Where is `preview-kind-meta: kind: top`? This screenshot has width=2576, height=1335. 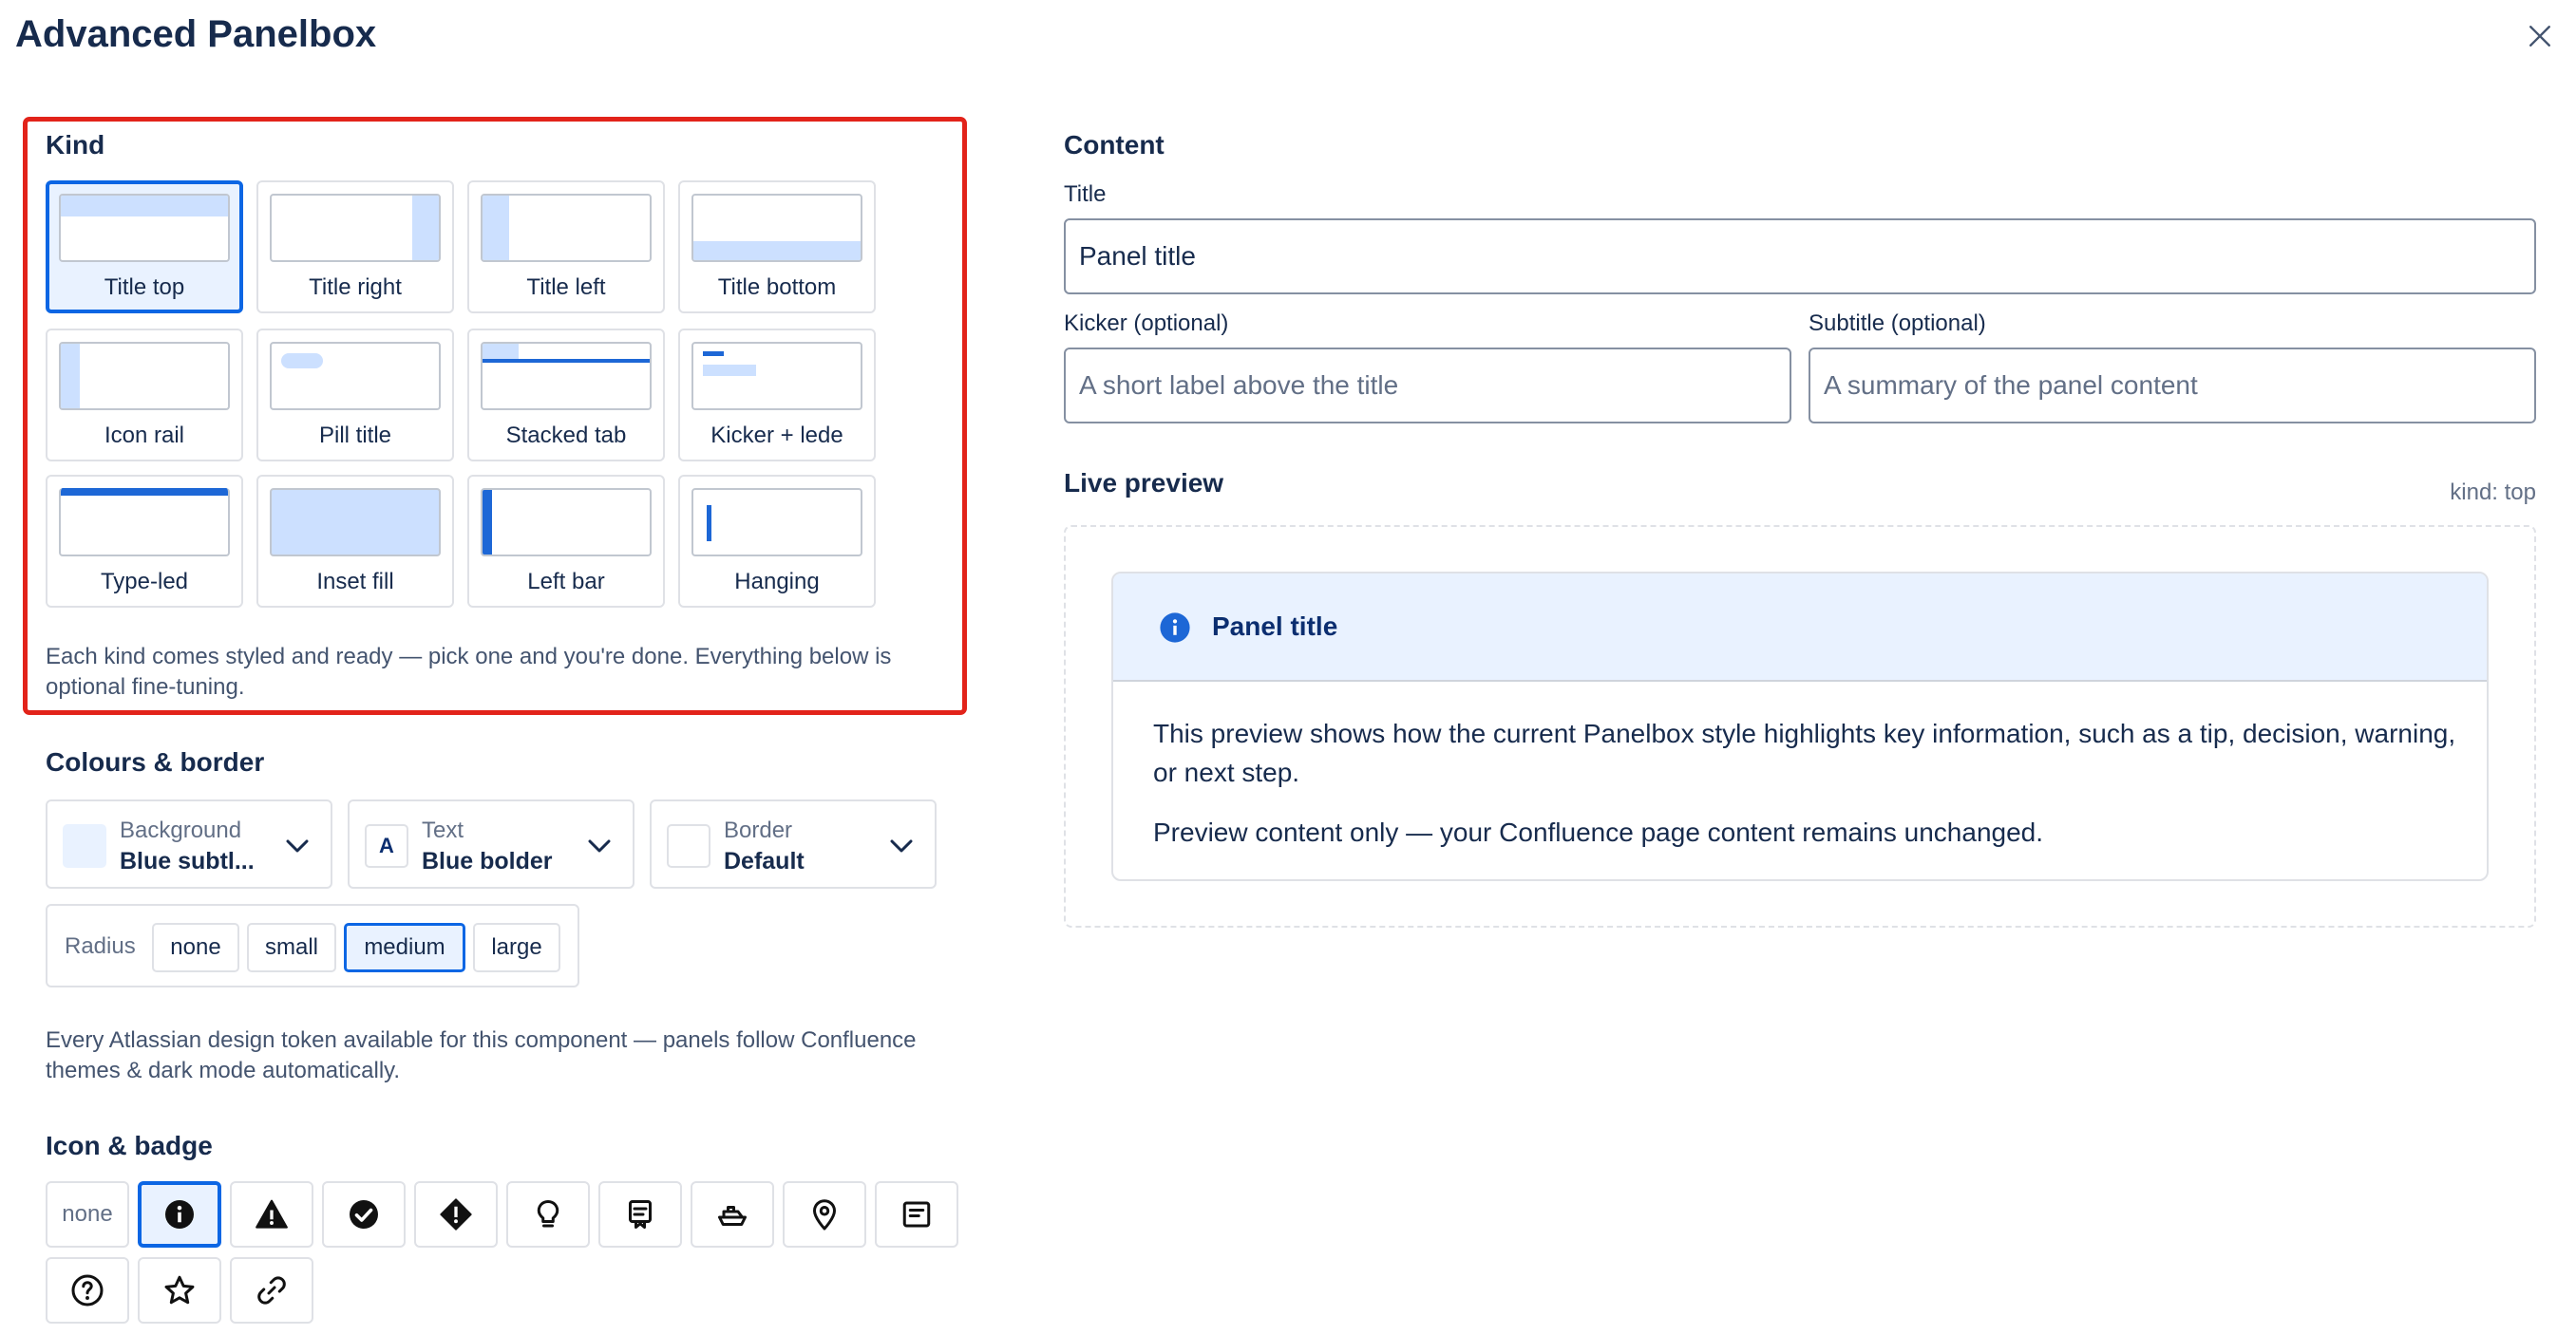 preview-kind-meta: kind: top is located at coordinates (2493, 492).